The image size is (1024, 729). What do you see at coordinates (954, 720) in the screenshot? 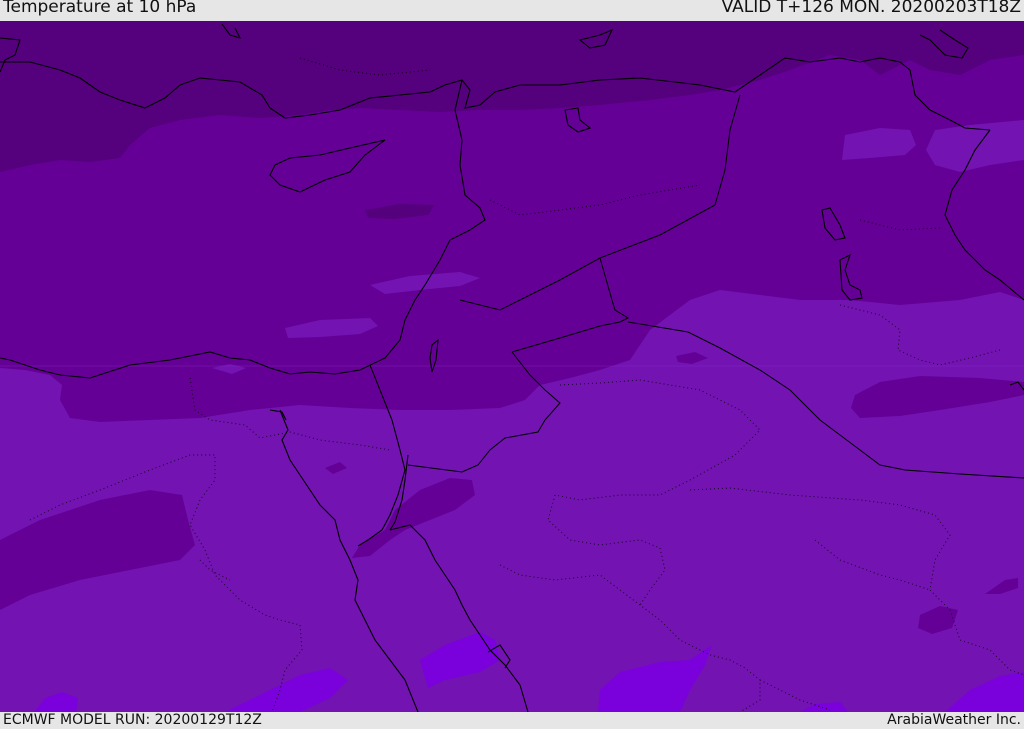
I see `credit-label: ArabiaWeather Inc.` at bounding box center [954, 720].